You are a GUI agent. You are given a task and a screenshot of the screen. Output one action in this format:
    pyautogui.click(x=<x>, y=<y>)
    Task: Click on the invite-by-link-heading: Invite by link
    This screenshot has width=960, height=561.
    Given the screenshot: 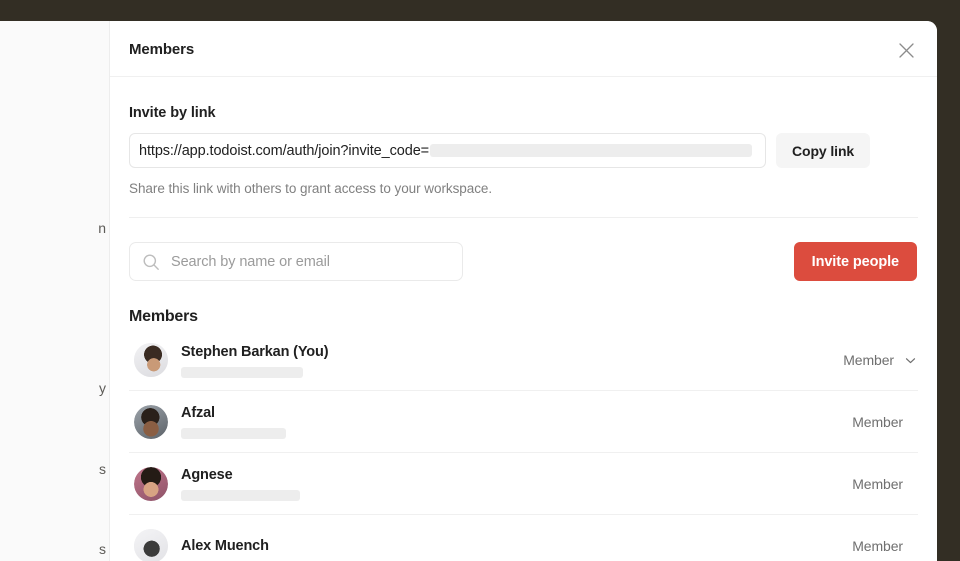 What is the action you would take?
    pyautogui.click(x=172, y=113)
    